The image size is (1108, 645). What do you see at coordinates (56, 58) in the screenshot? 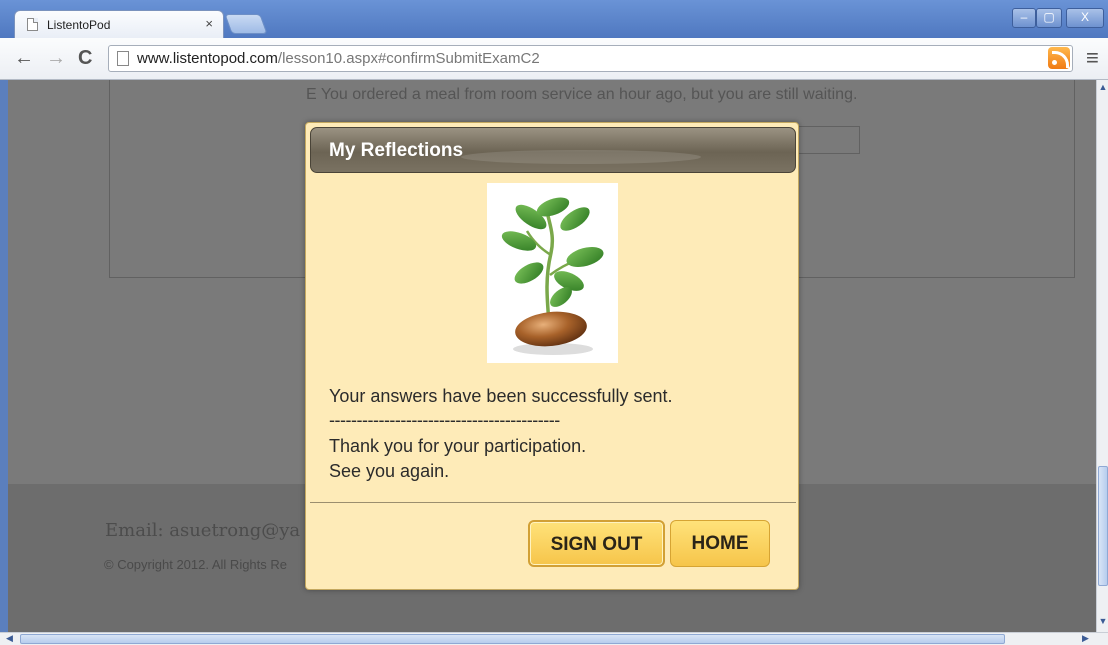
I see `forward-arrow-icon: →` at bounding box center [56, 58].